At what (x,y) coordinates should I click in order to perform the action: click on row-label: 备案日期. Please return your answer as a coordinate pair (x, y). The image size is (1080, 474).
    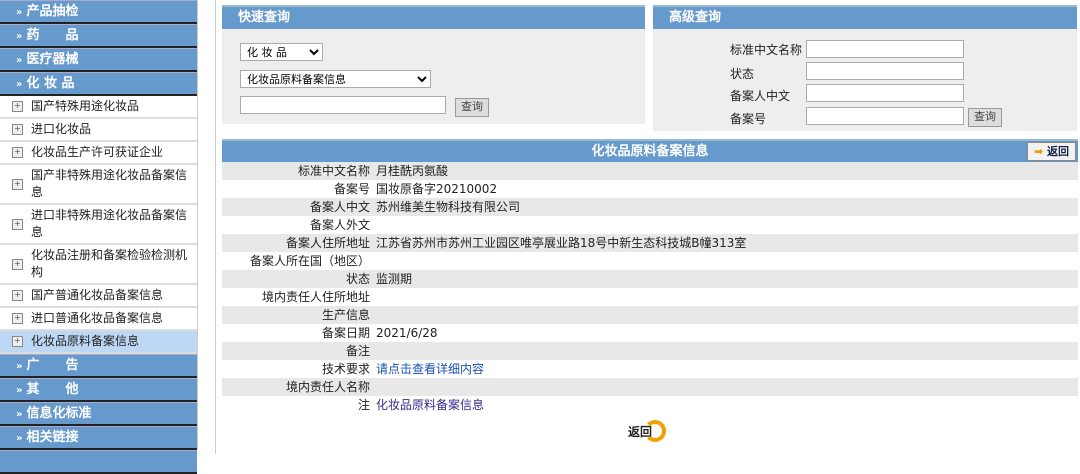
    Looking at the image, I should click on (345, 333).